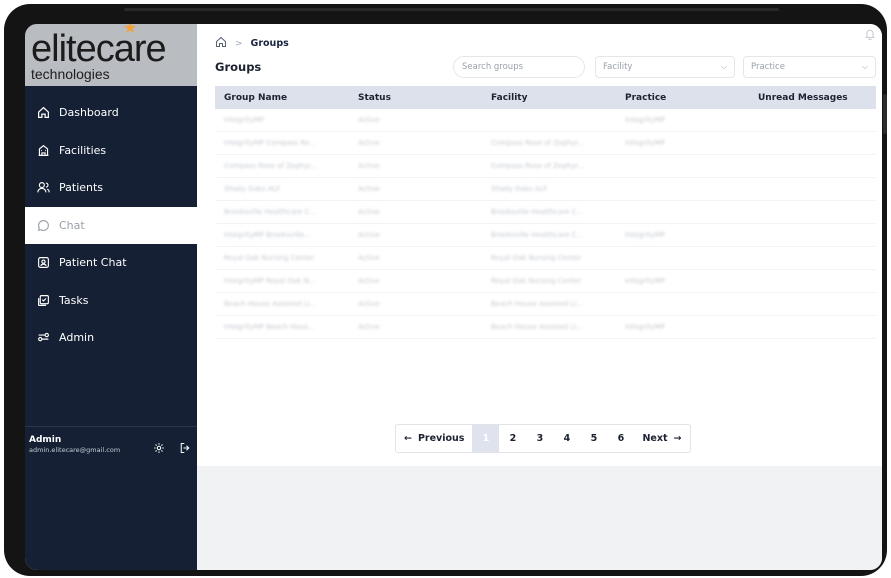  Describe the element at coordinates (682, 98) in the screenshot. I see `column-header-practice: Practice` at that location.